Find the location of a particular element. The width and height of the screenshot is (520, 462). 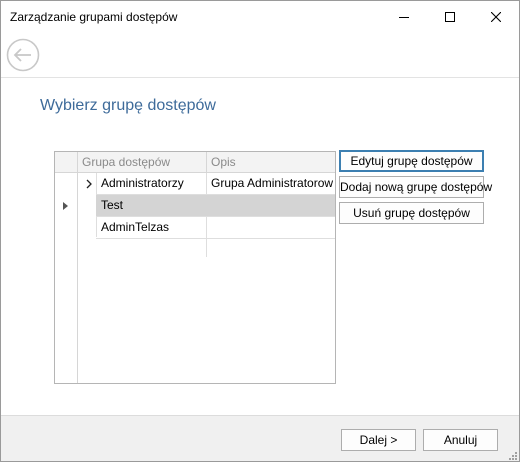

row-divider is located at coordinates (215, 238).